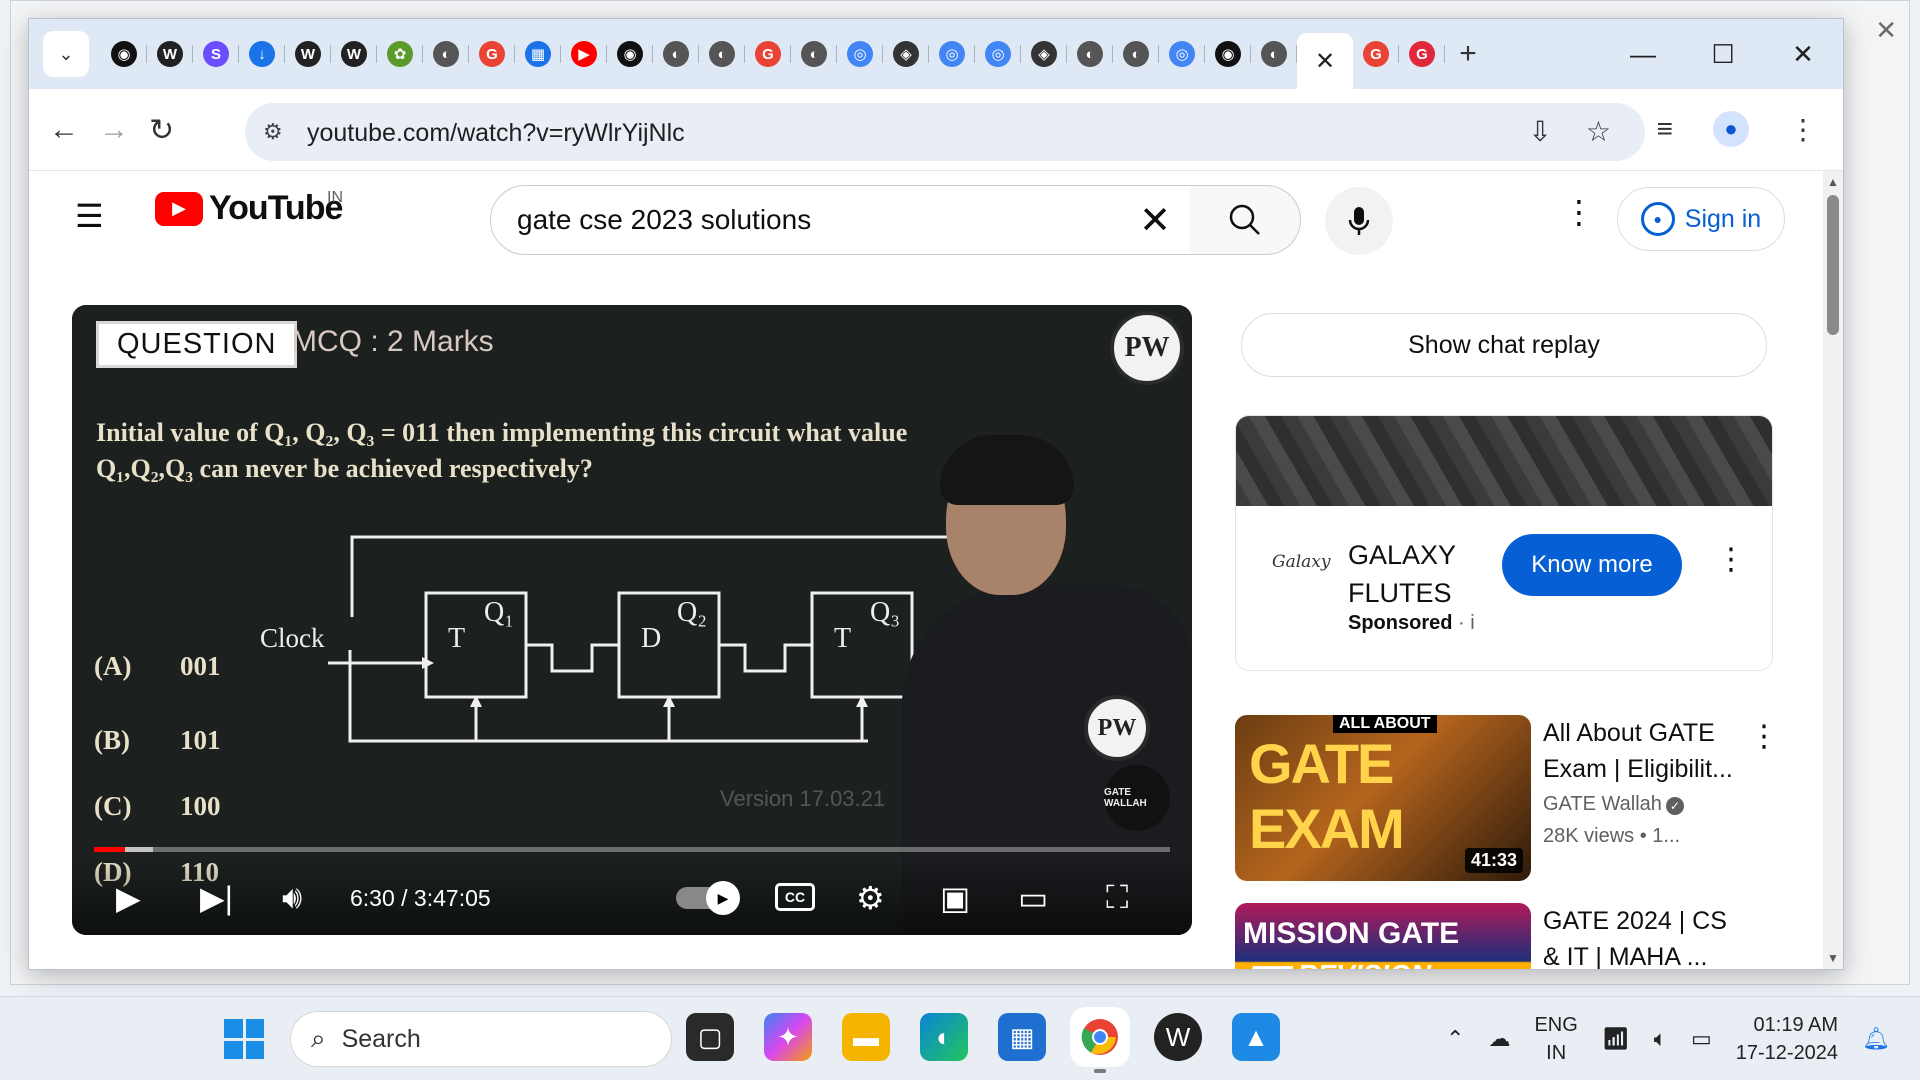 Image resolution: width=1920 pixels, height=1080 pixels. What do you see at coordinates (216, 54) in the screenshot?
I see `browser-tab: S` at bounding box center [216, 54].